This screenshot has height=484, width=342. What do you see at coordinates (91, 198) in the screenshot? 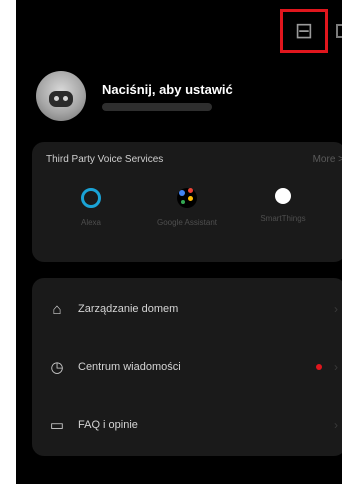
I see `alexa-icon` at bounding box center [91, 198].